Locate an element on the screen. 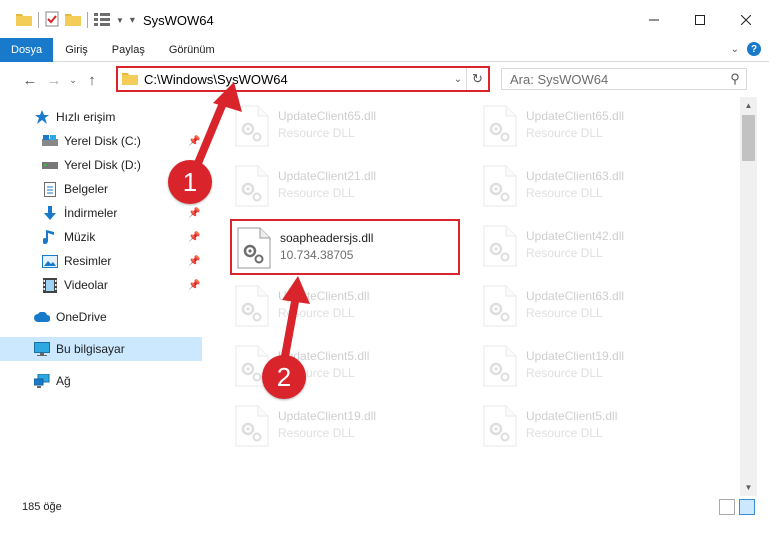  sidebar-item-local-disk-c: Yerel Disk (C:) 📌 is located at coordinates (101, 141).